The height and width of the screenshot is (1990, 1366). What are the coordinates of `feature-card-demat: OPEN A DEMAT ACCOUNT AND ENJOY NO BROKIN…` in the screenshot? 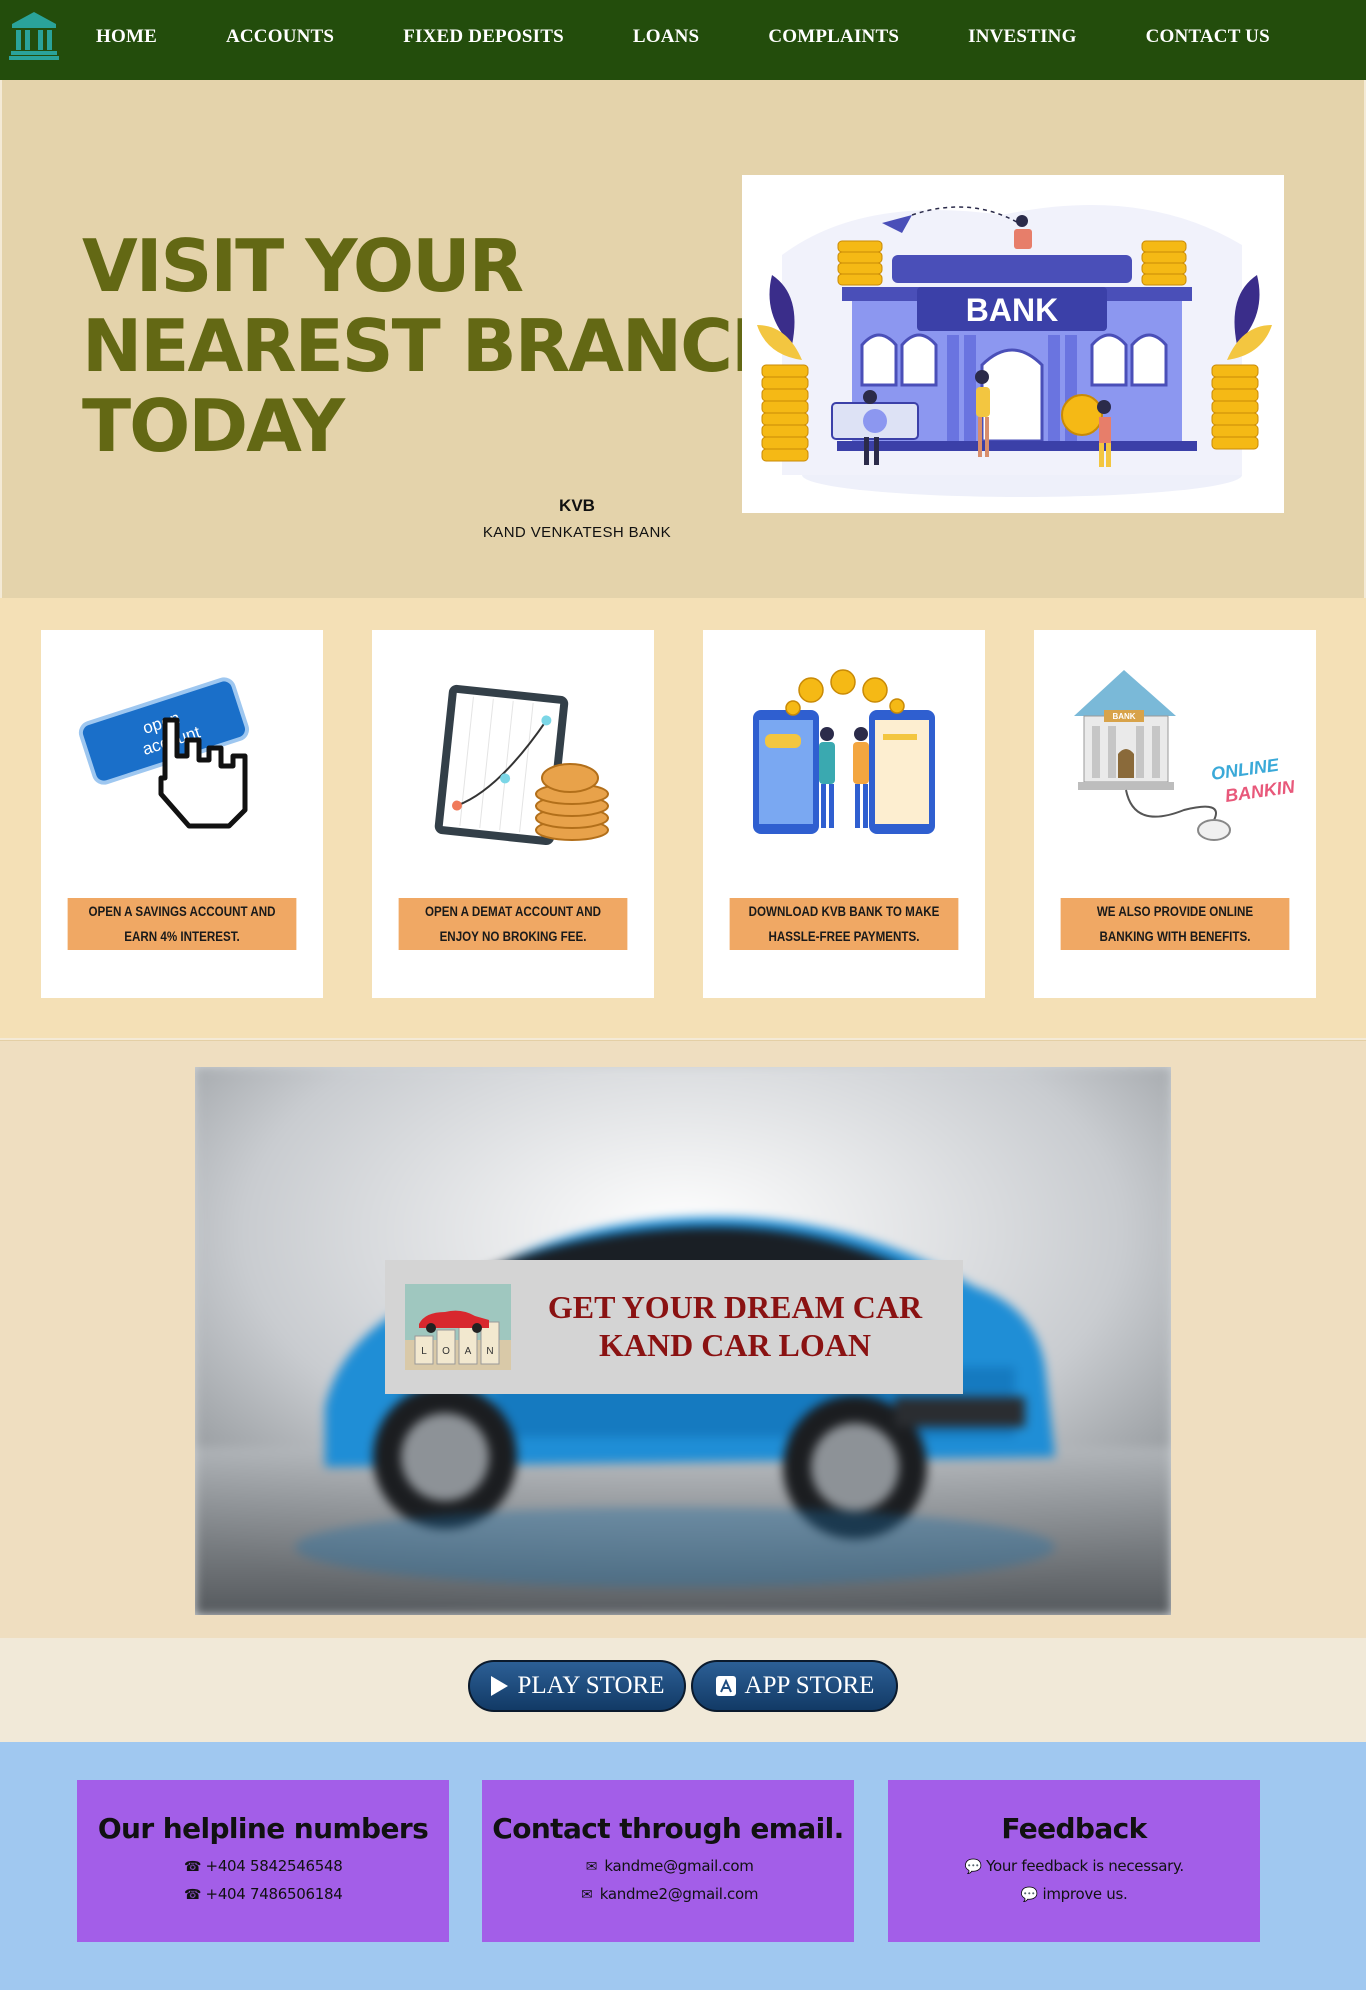 It's located at (513, 814).